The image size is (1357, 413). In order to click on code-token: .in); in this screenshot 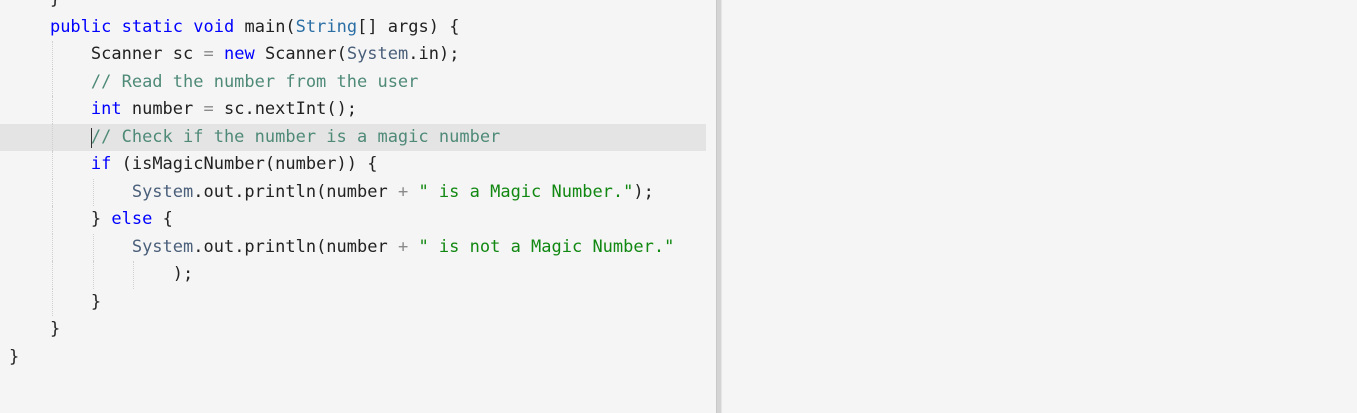, I will do `click(434, 54)`.